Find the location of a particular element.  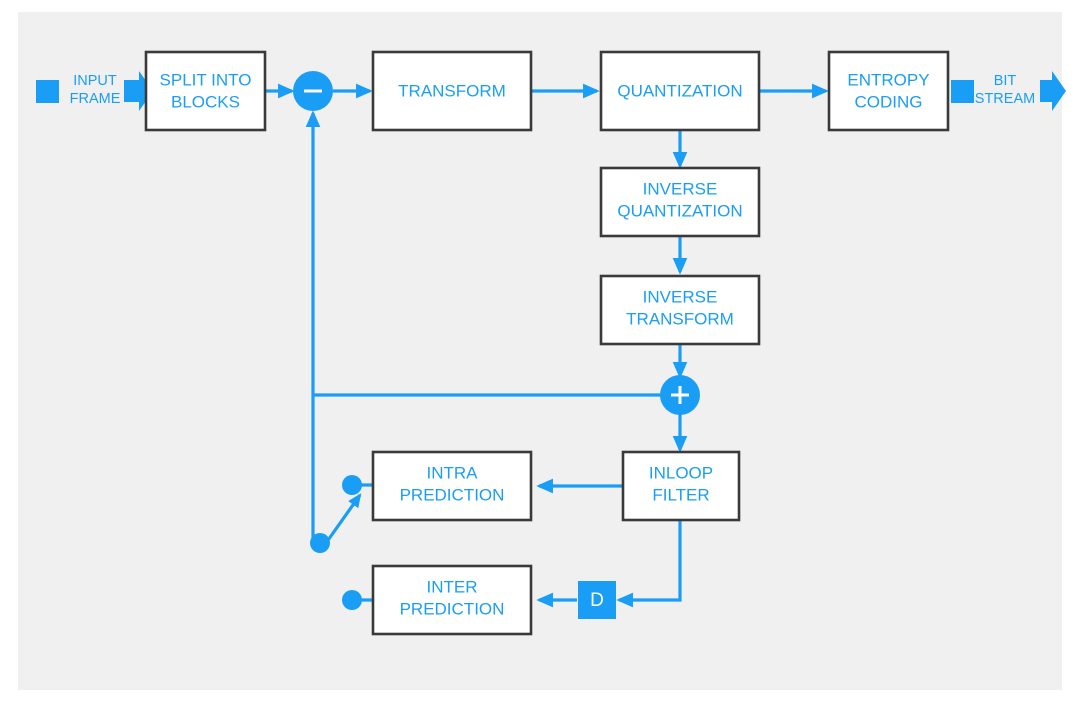

block-inloop-filter: INLOOP FILTER is located at coordinates (681, 486).